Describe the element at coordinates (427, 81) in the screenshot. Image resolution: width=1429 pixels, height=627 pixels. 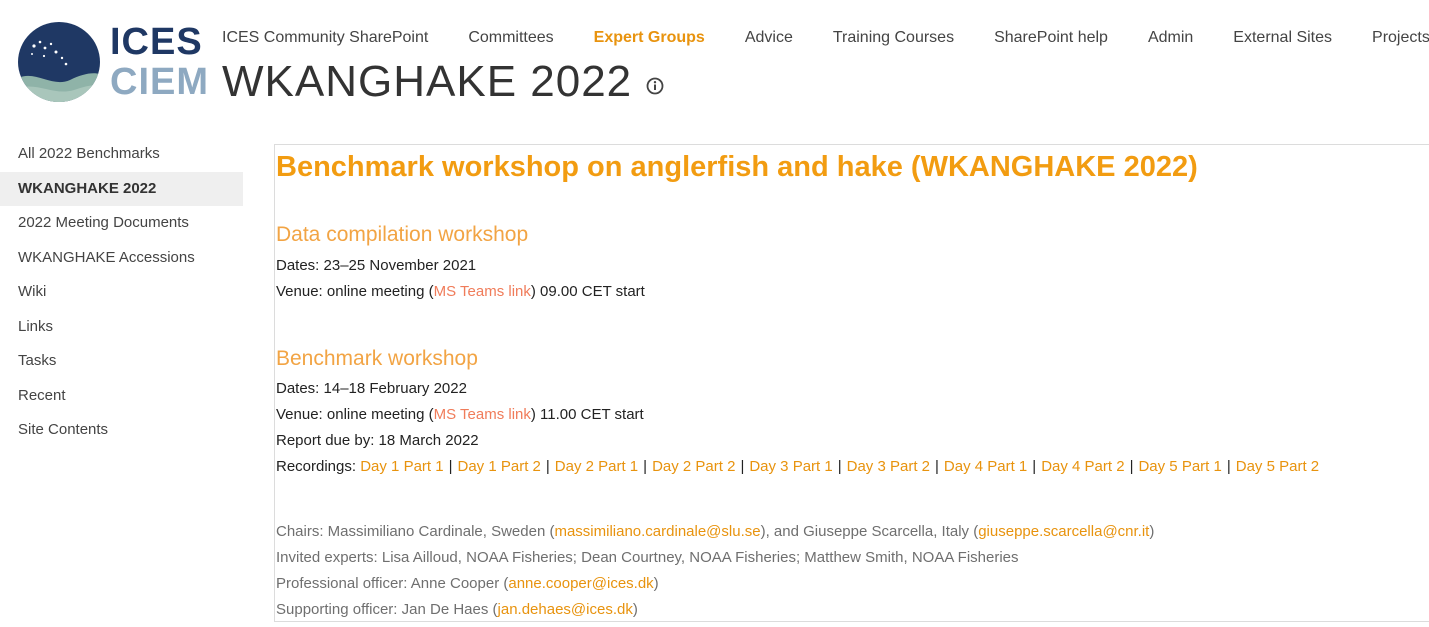
I see `site-title: WKANGHAKE 2022` at that location.